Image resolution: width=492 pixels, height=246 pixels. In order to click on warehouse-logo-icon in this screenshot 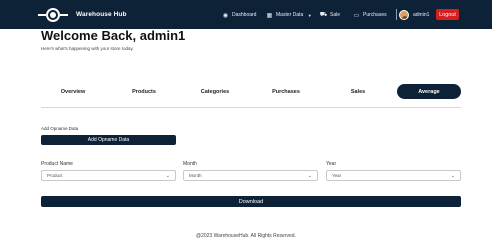, I will do `click(53, 15)`.